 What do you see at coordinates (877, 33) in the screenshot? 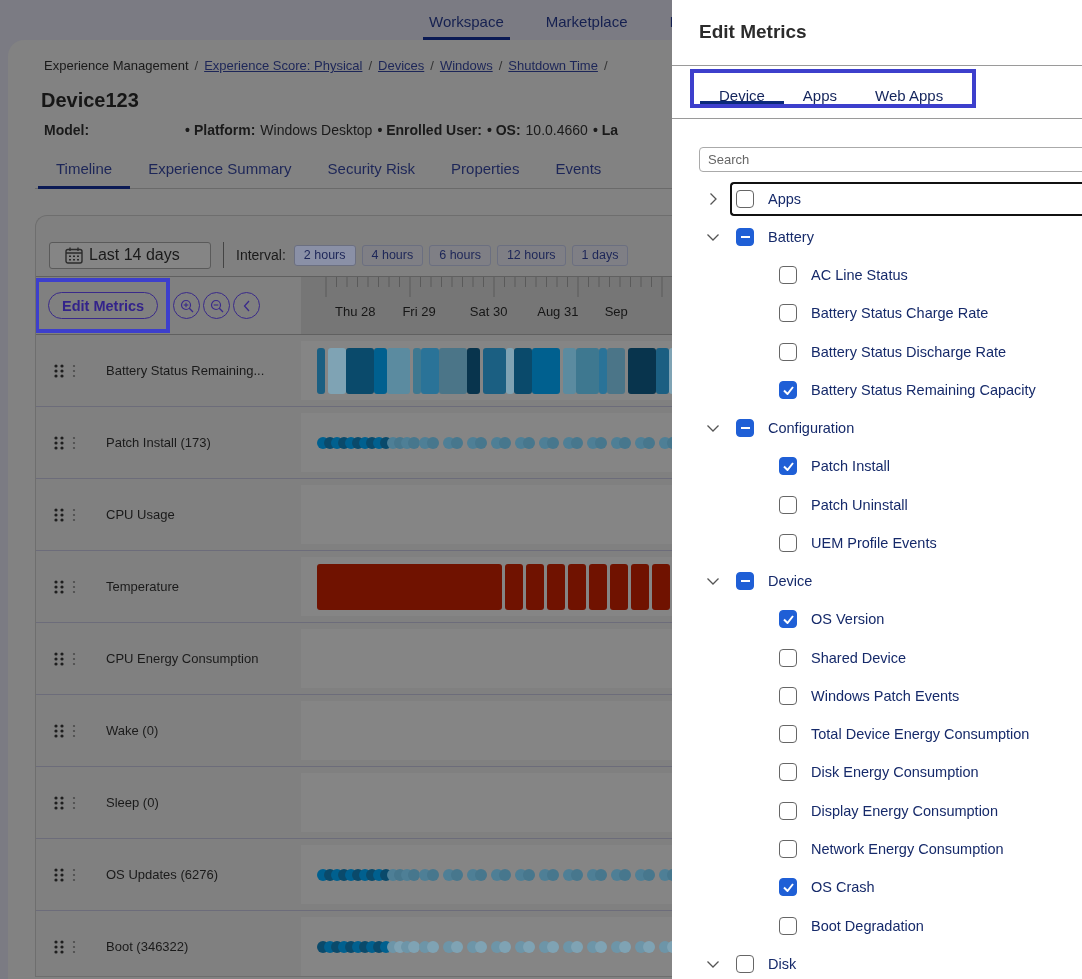
I see `panel-title: Edit Metrics` at bounding box center [877, 33].